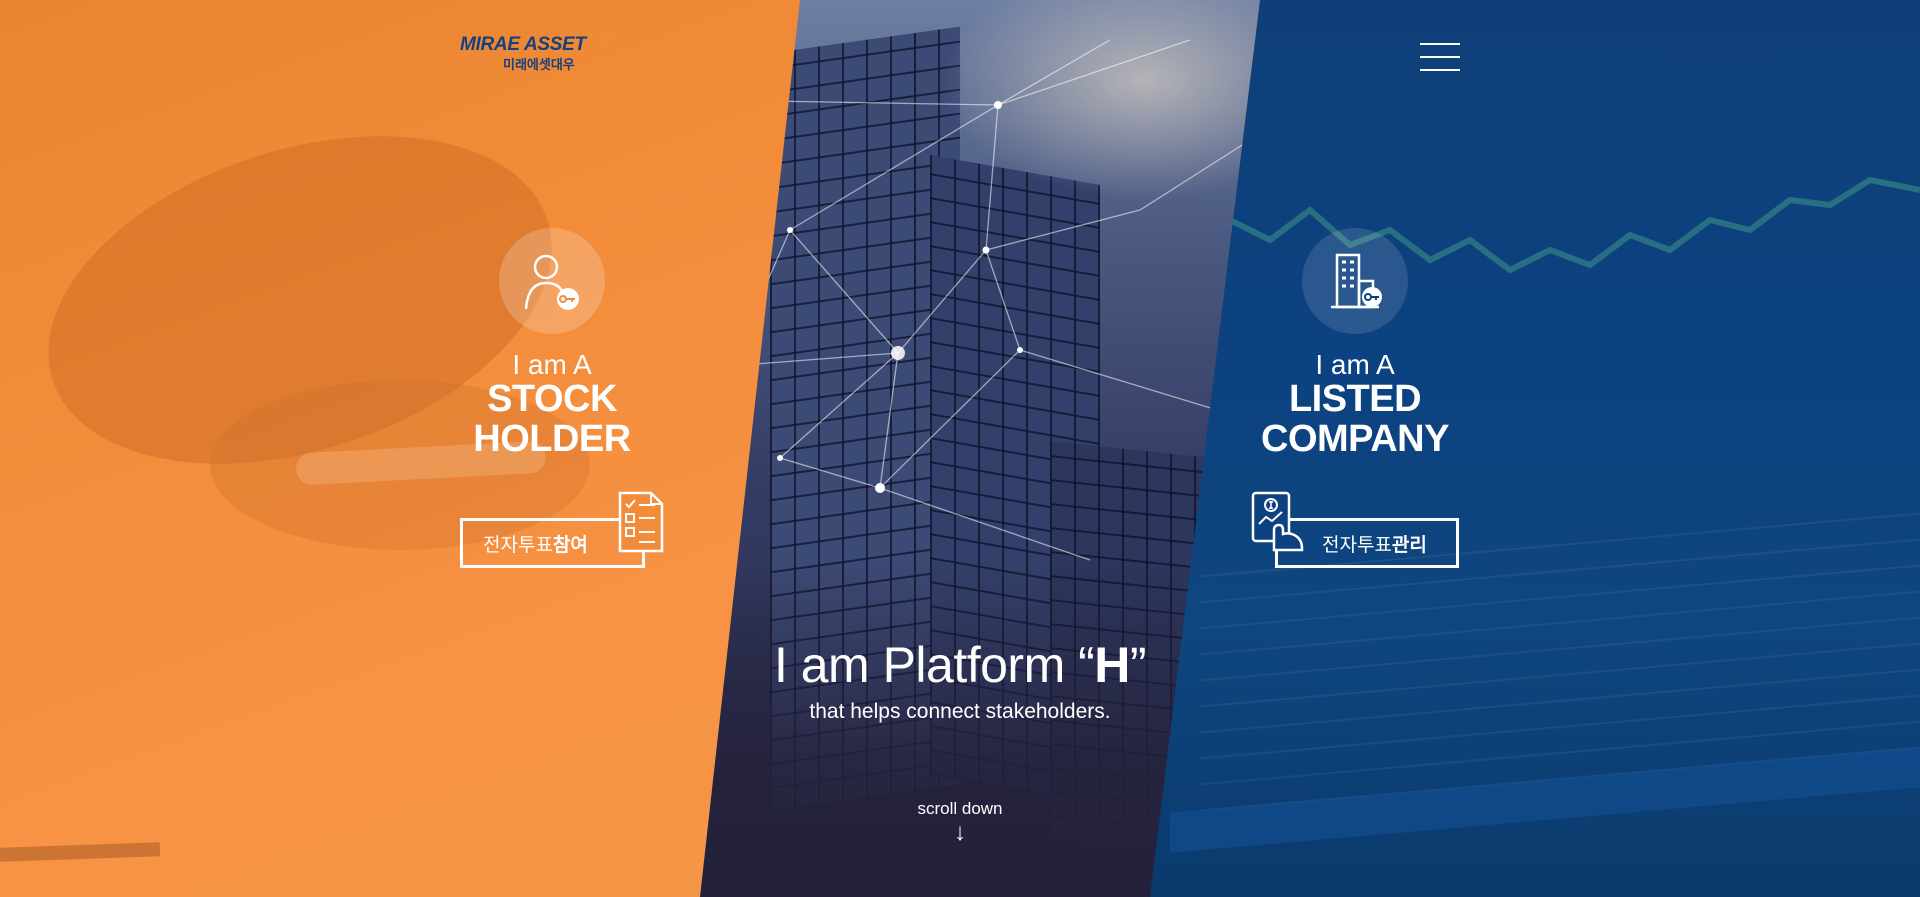 This screenshot has width=1920, height=897. I want to click on platform-headline: I am Platform “H”, so click(960, 665).